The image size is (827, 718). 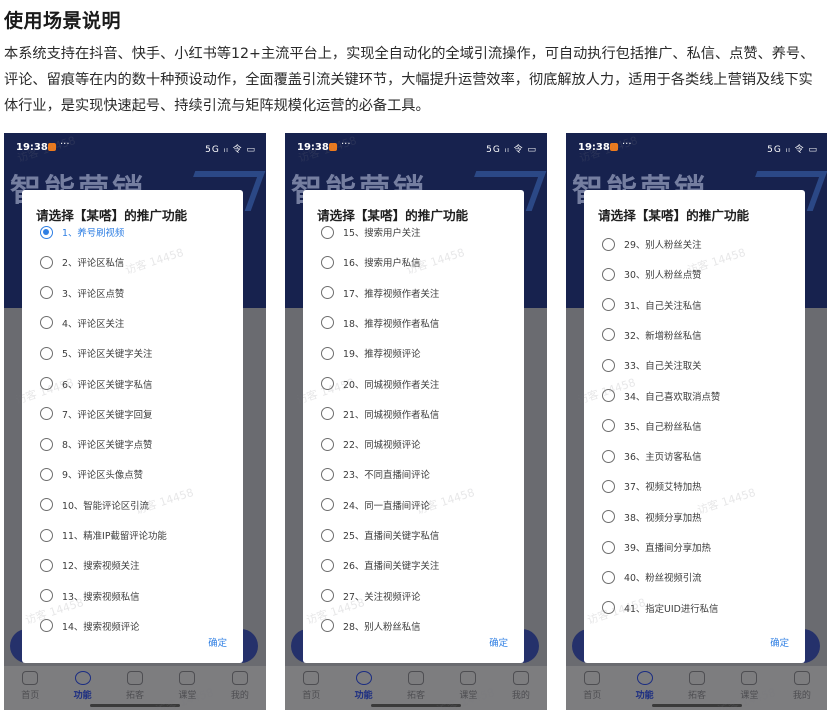 What do you see at coordinates (697, 705) in the screenshot?
I see `home-indicator` at bounding box center [697, 705].